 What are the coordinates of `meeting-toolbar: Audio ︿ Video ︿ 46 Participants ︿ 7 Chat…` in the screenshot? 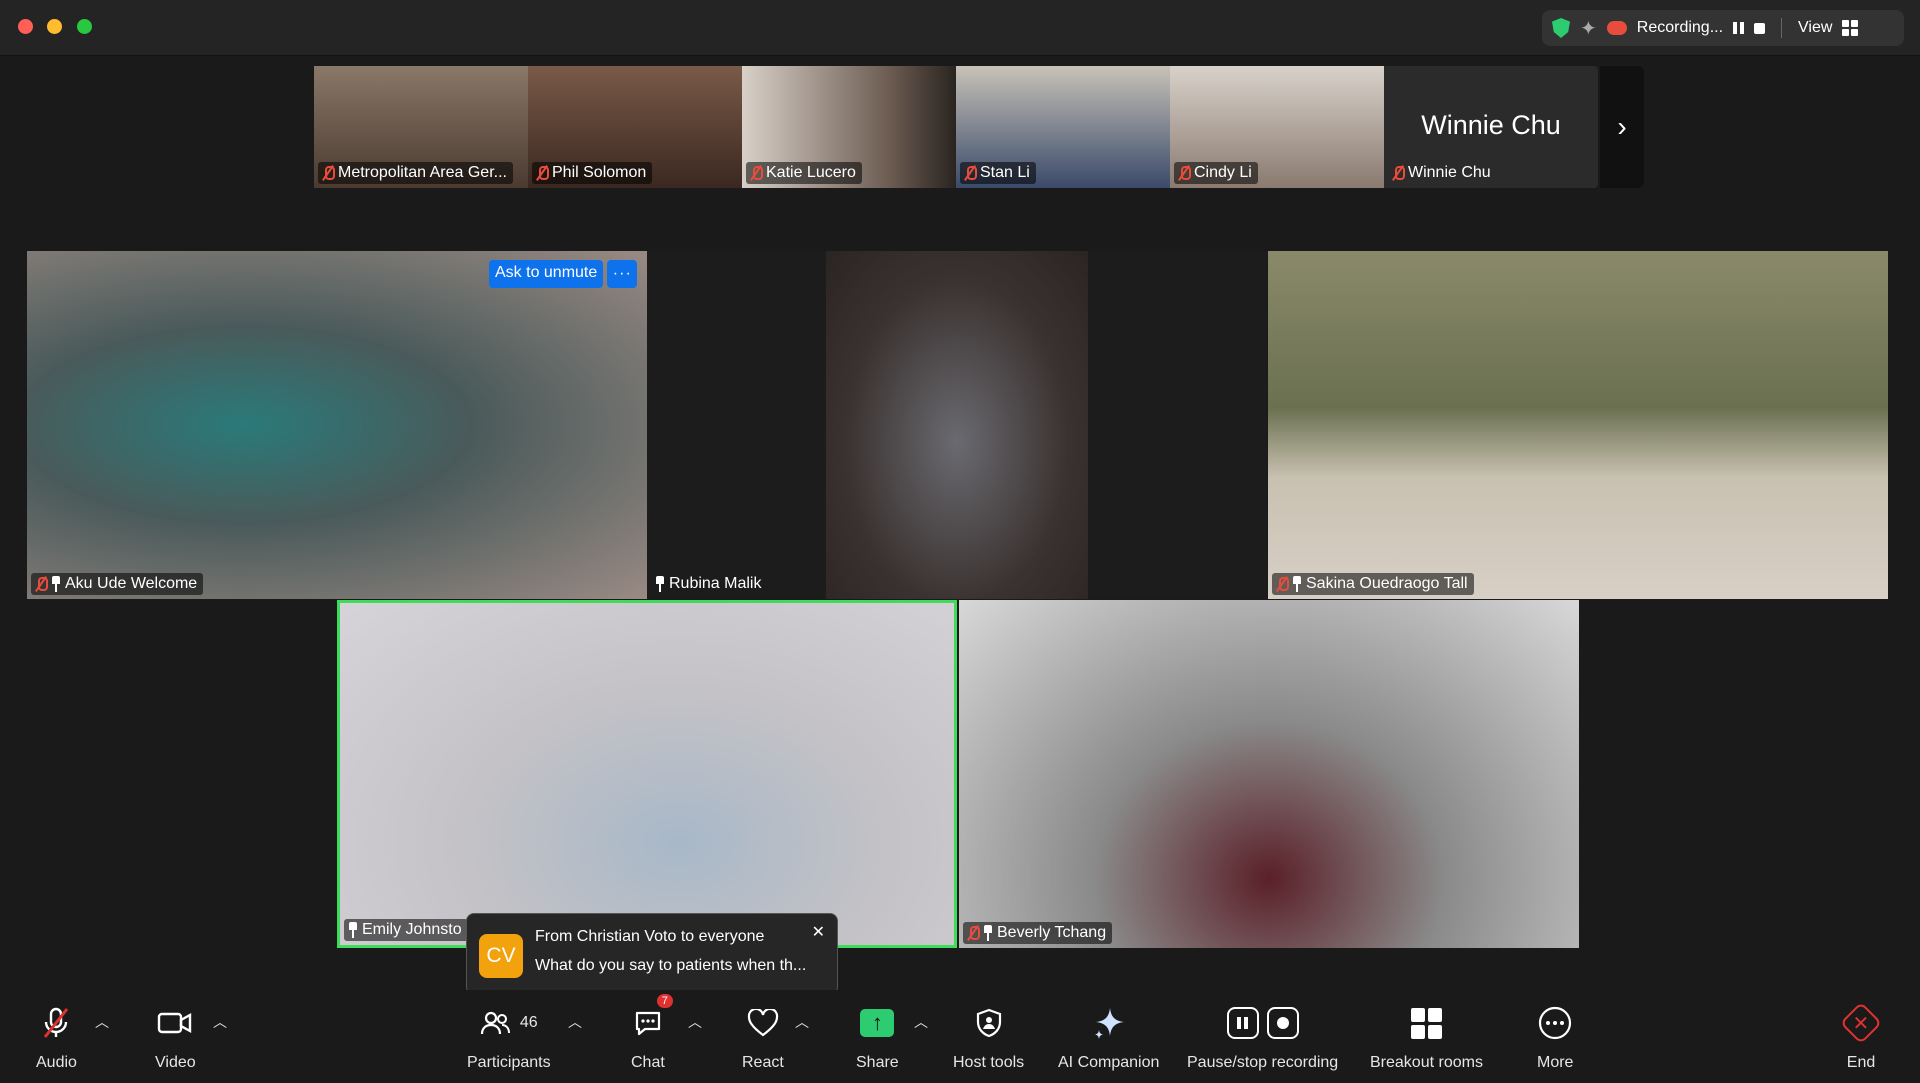 It's located at (960, 1036).